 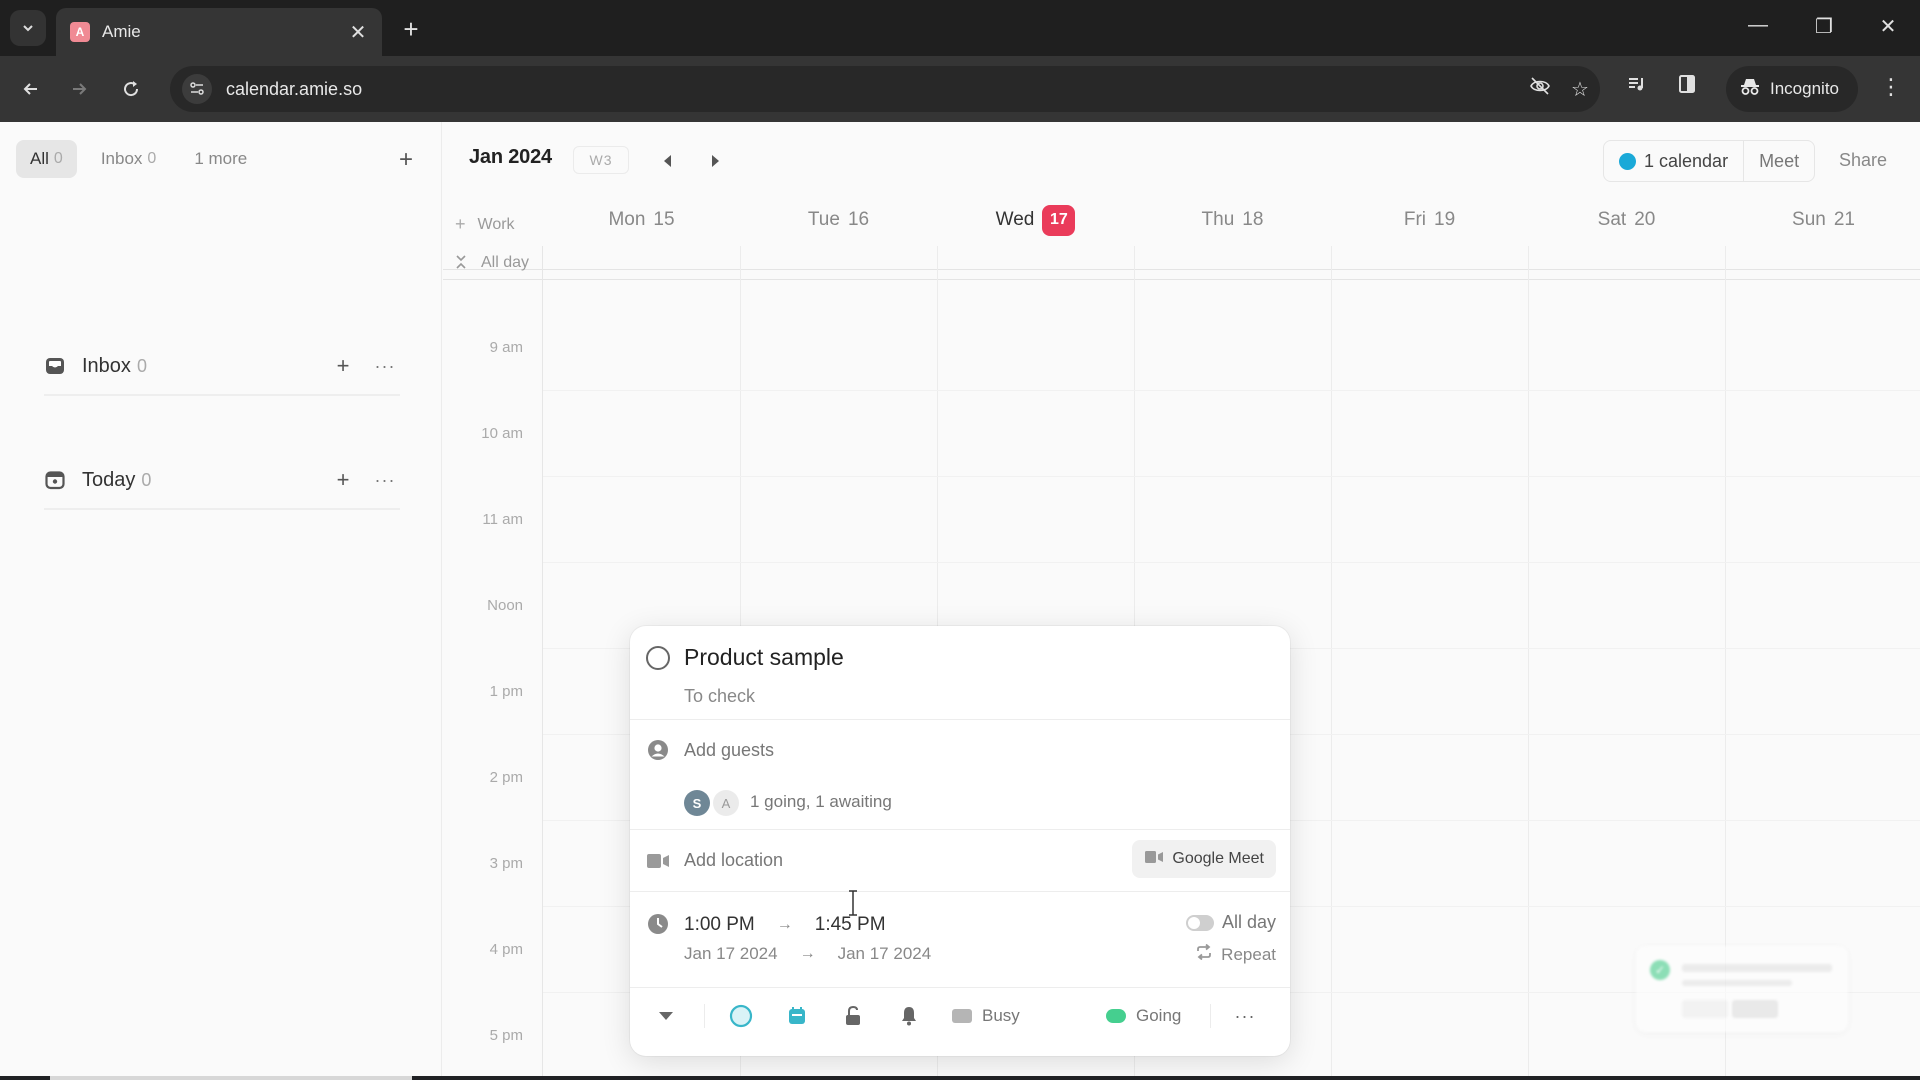 What do you see at coordinates (1888, 26) in the screenshot?
I see `close-window-button: ✕` at bounding box center [1888, 26].